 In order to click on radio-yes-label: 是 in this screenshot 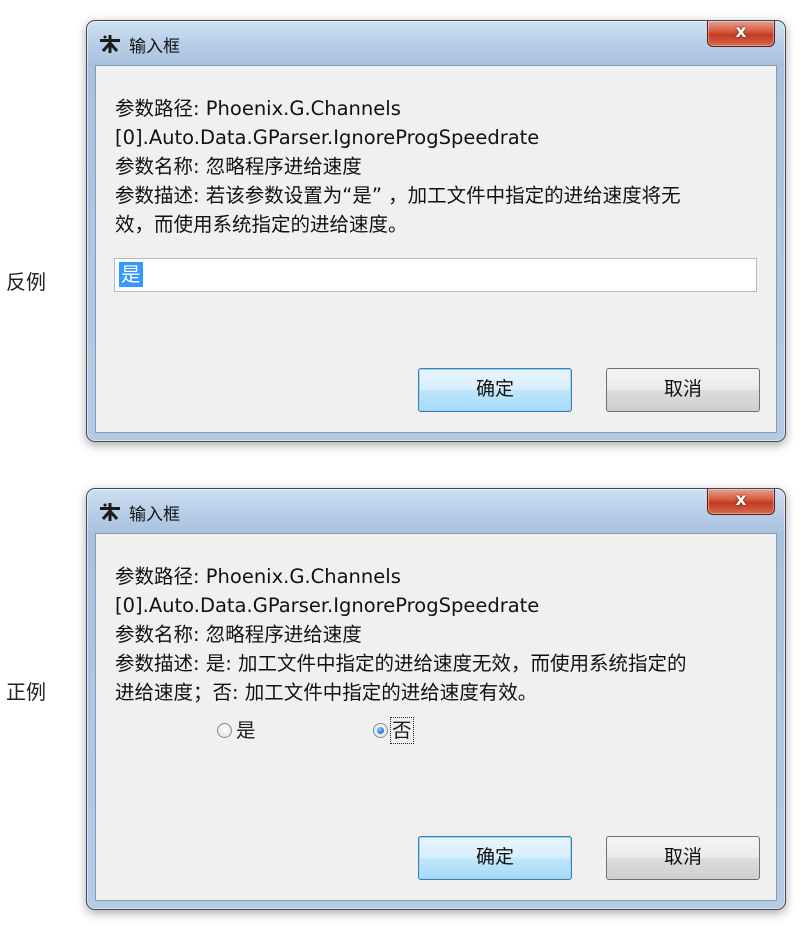, I will do `click(246, 730)`.